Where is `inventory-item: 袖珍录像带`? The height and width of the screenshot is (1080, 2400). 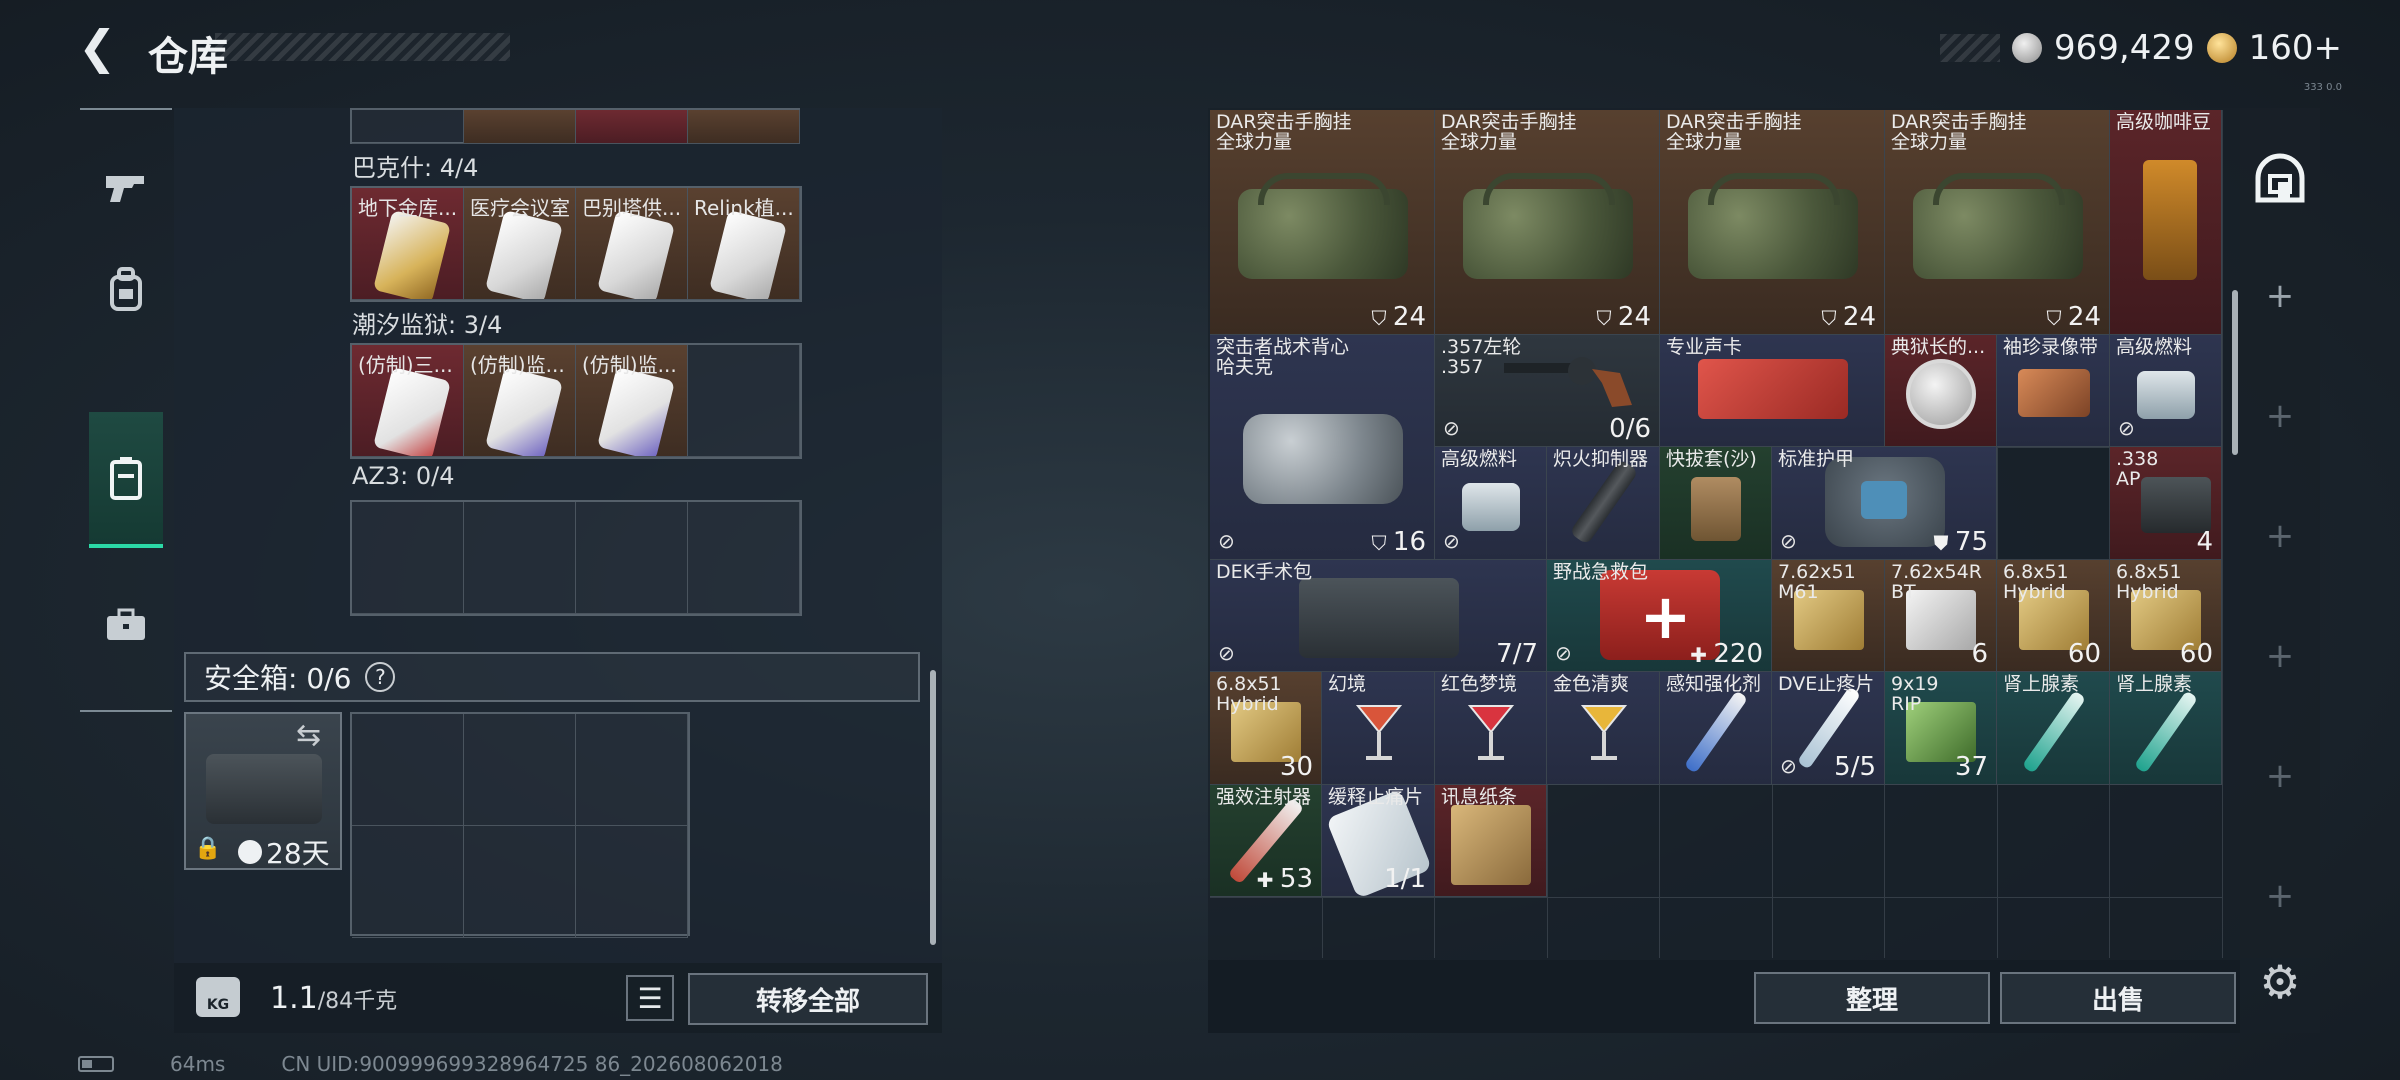
inventory-item: 袖珍录像带 is located at coordinates (2053, 391).